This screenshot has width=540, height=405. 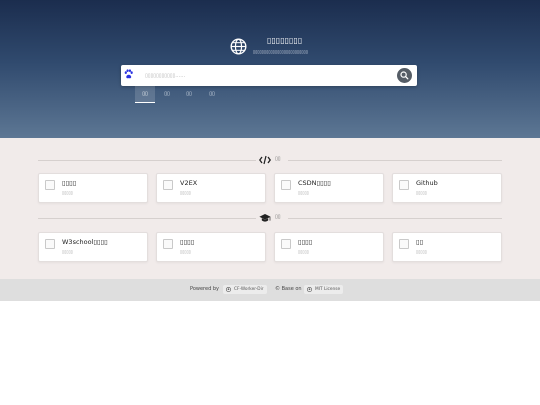 What do you see at coordinates (447, 188) in the screenshot?
I see `site-card: Github ▯▯▯▯▯` at bounding box center [447, 188].